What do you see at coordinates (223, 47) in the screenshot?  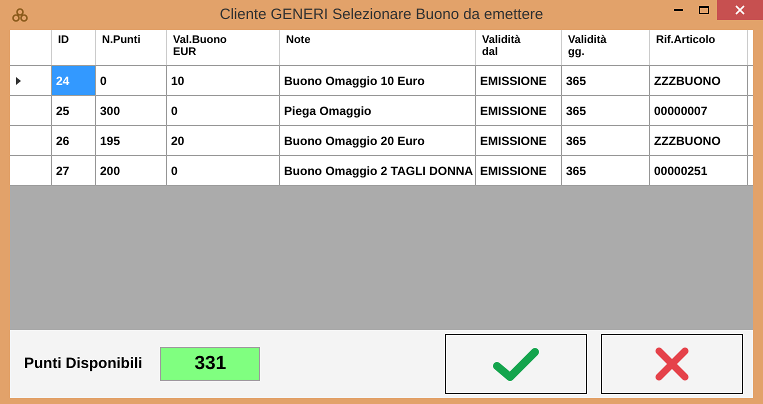 I see `column-header: Val.Buono EUR` at bounding box center [223, 47].